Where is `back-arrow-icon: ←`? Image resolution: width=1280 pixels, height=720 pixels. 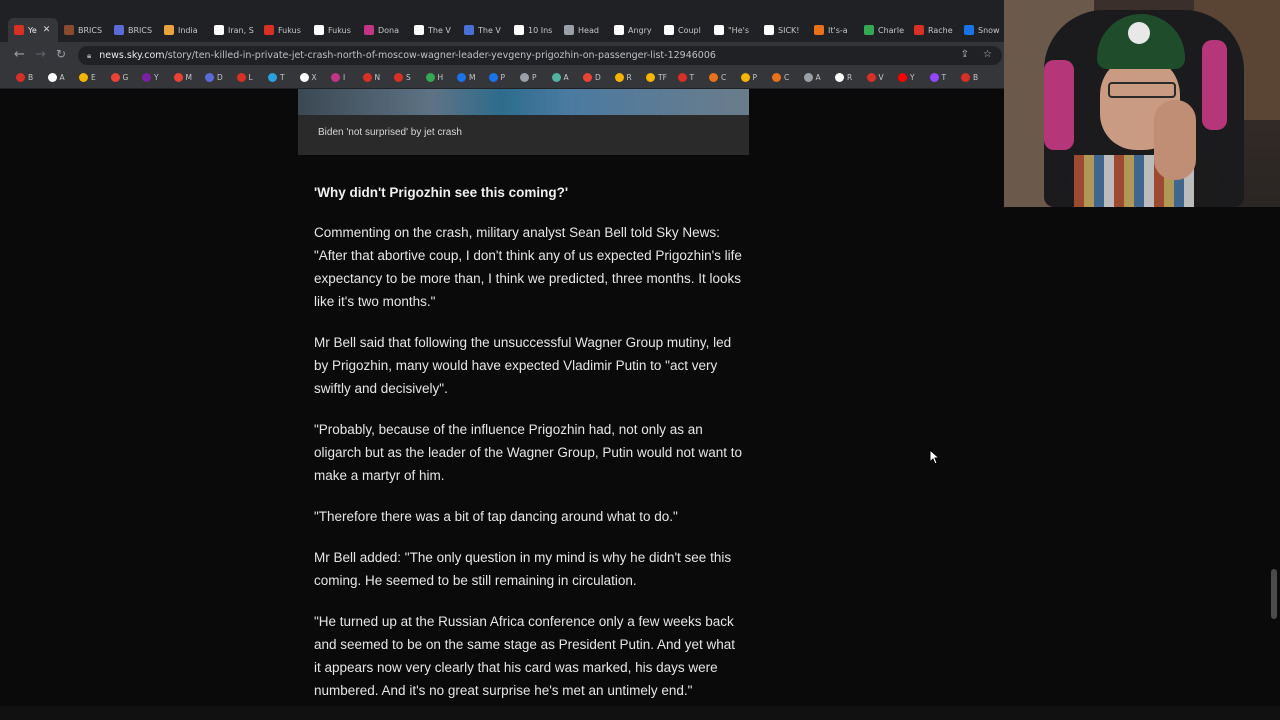
back-arrow-icon: ← is located at coordinates (19, 54).